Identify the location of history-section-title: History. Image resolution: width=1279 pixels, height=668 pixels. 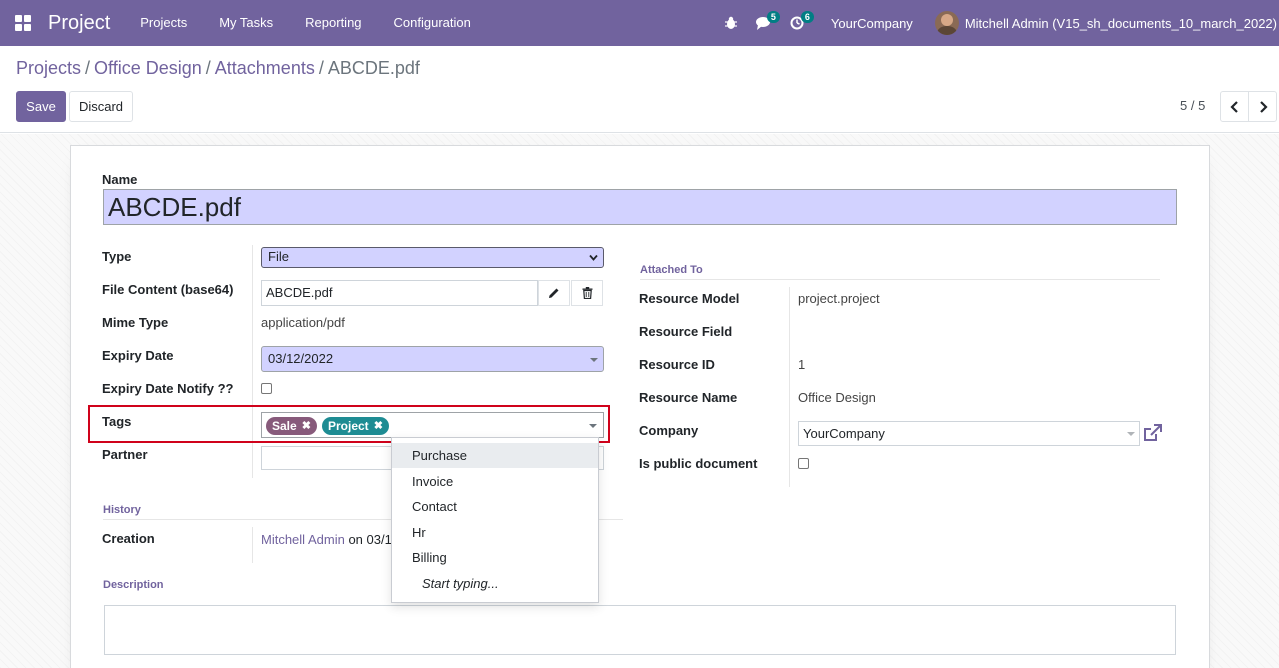
(122, 510).